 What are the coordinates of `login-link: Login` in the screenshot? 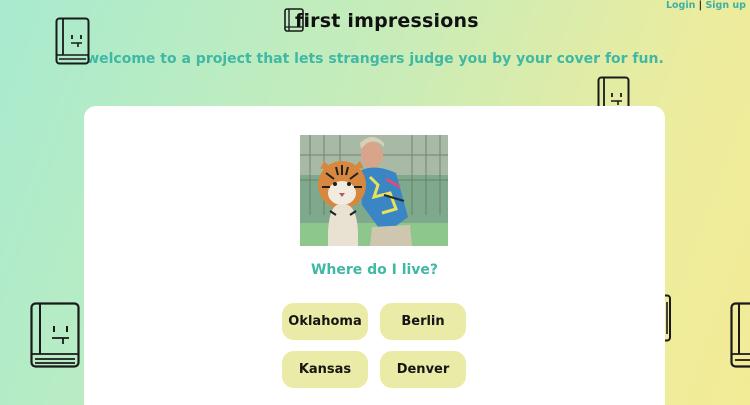 It's located at (680, 5).